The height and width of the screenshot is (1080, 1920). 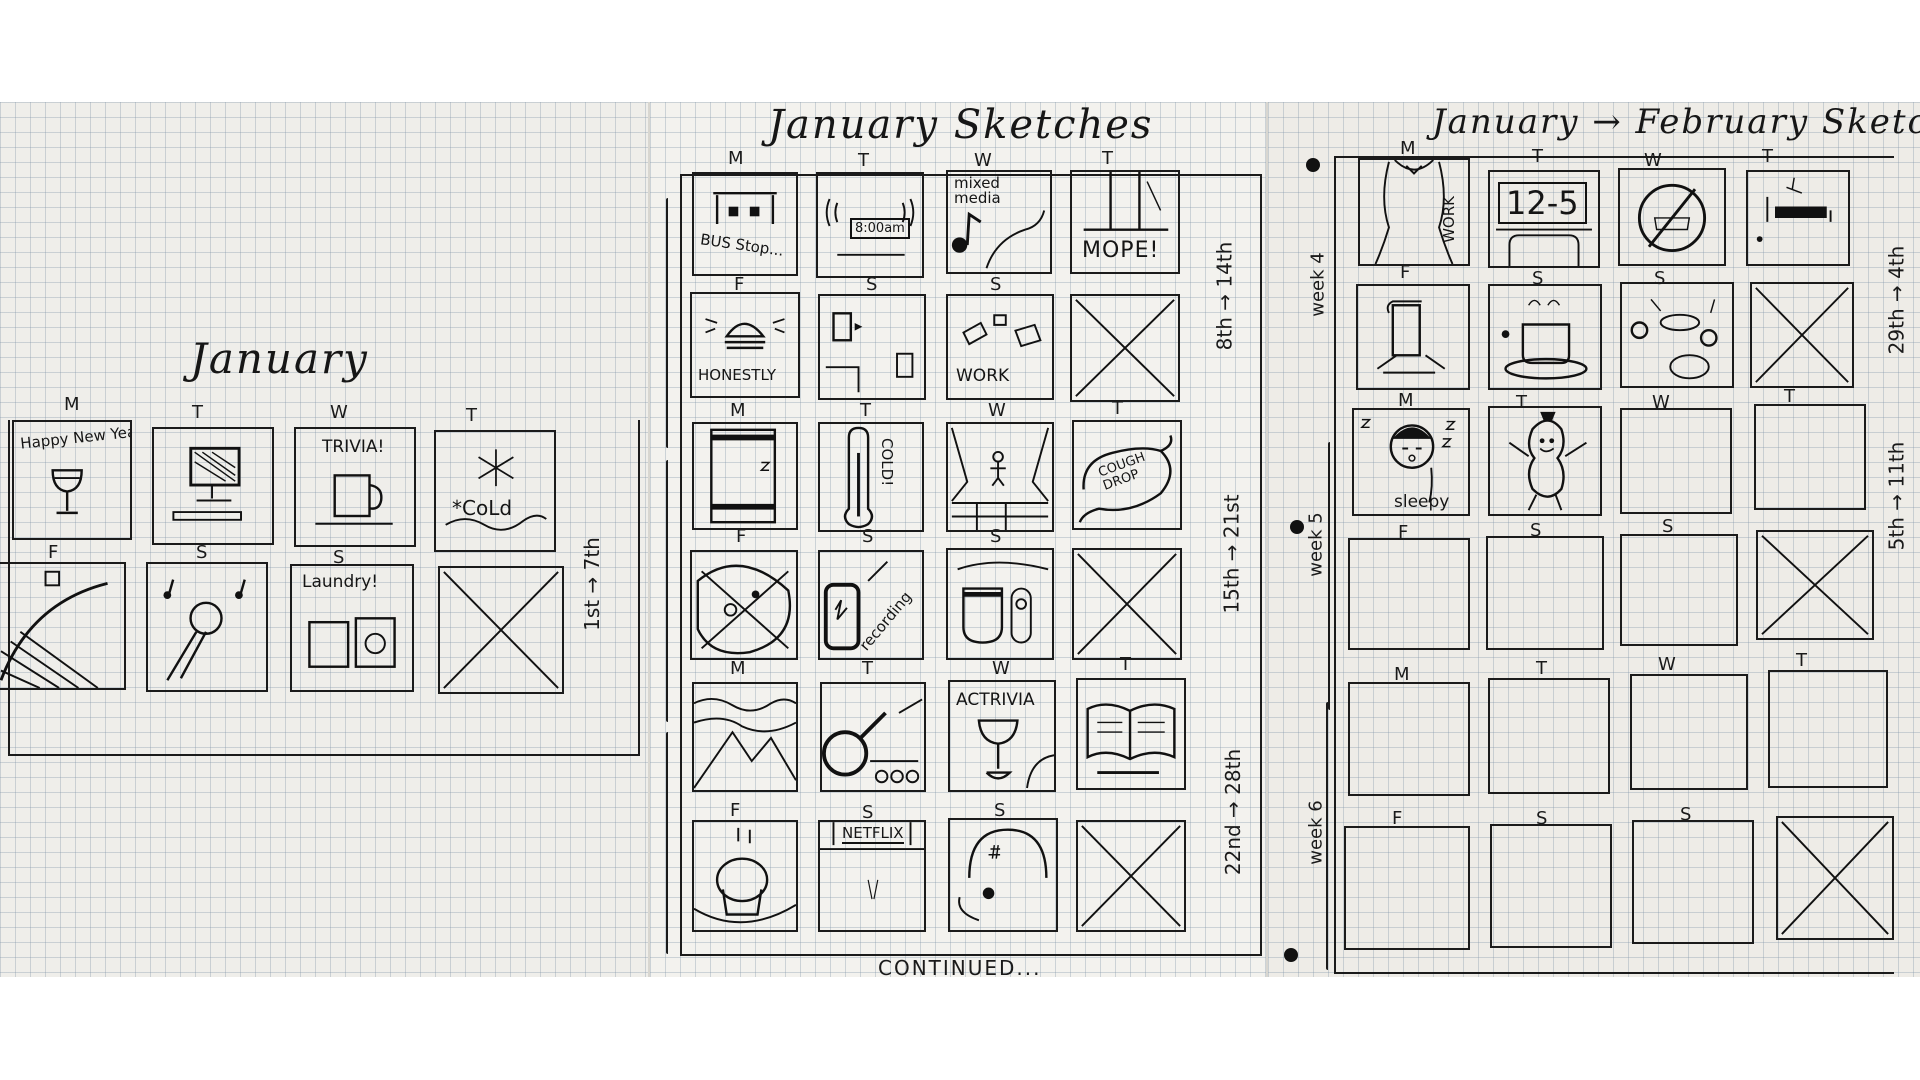 I want to click on sketch-box-stage, so click(x=1000, y=477).